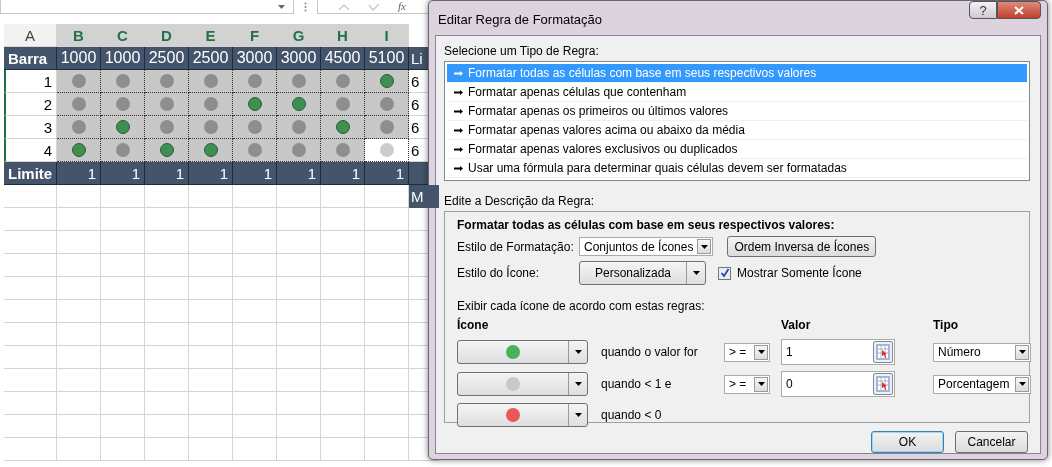  What do you see at coordinates (123, 35) in the screenshot?
I see `column-header: C` at bounding box center [123, 35].